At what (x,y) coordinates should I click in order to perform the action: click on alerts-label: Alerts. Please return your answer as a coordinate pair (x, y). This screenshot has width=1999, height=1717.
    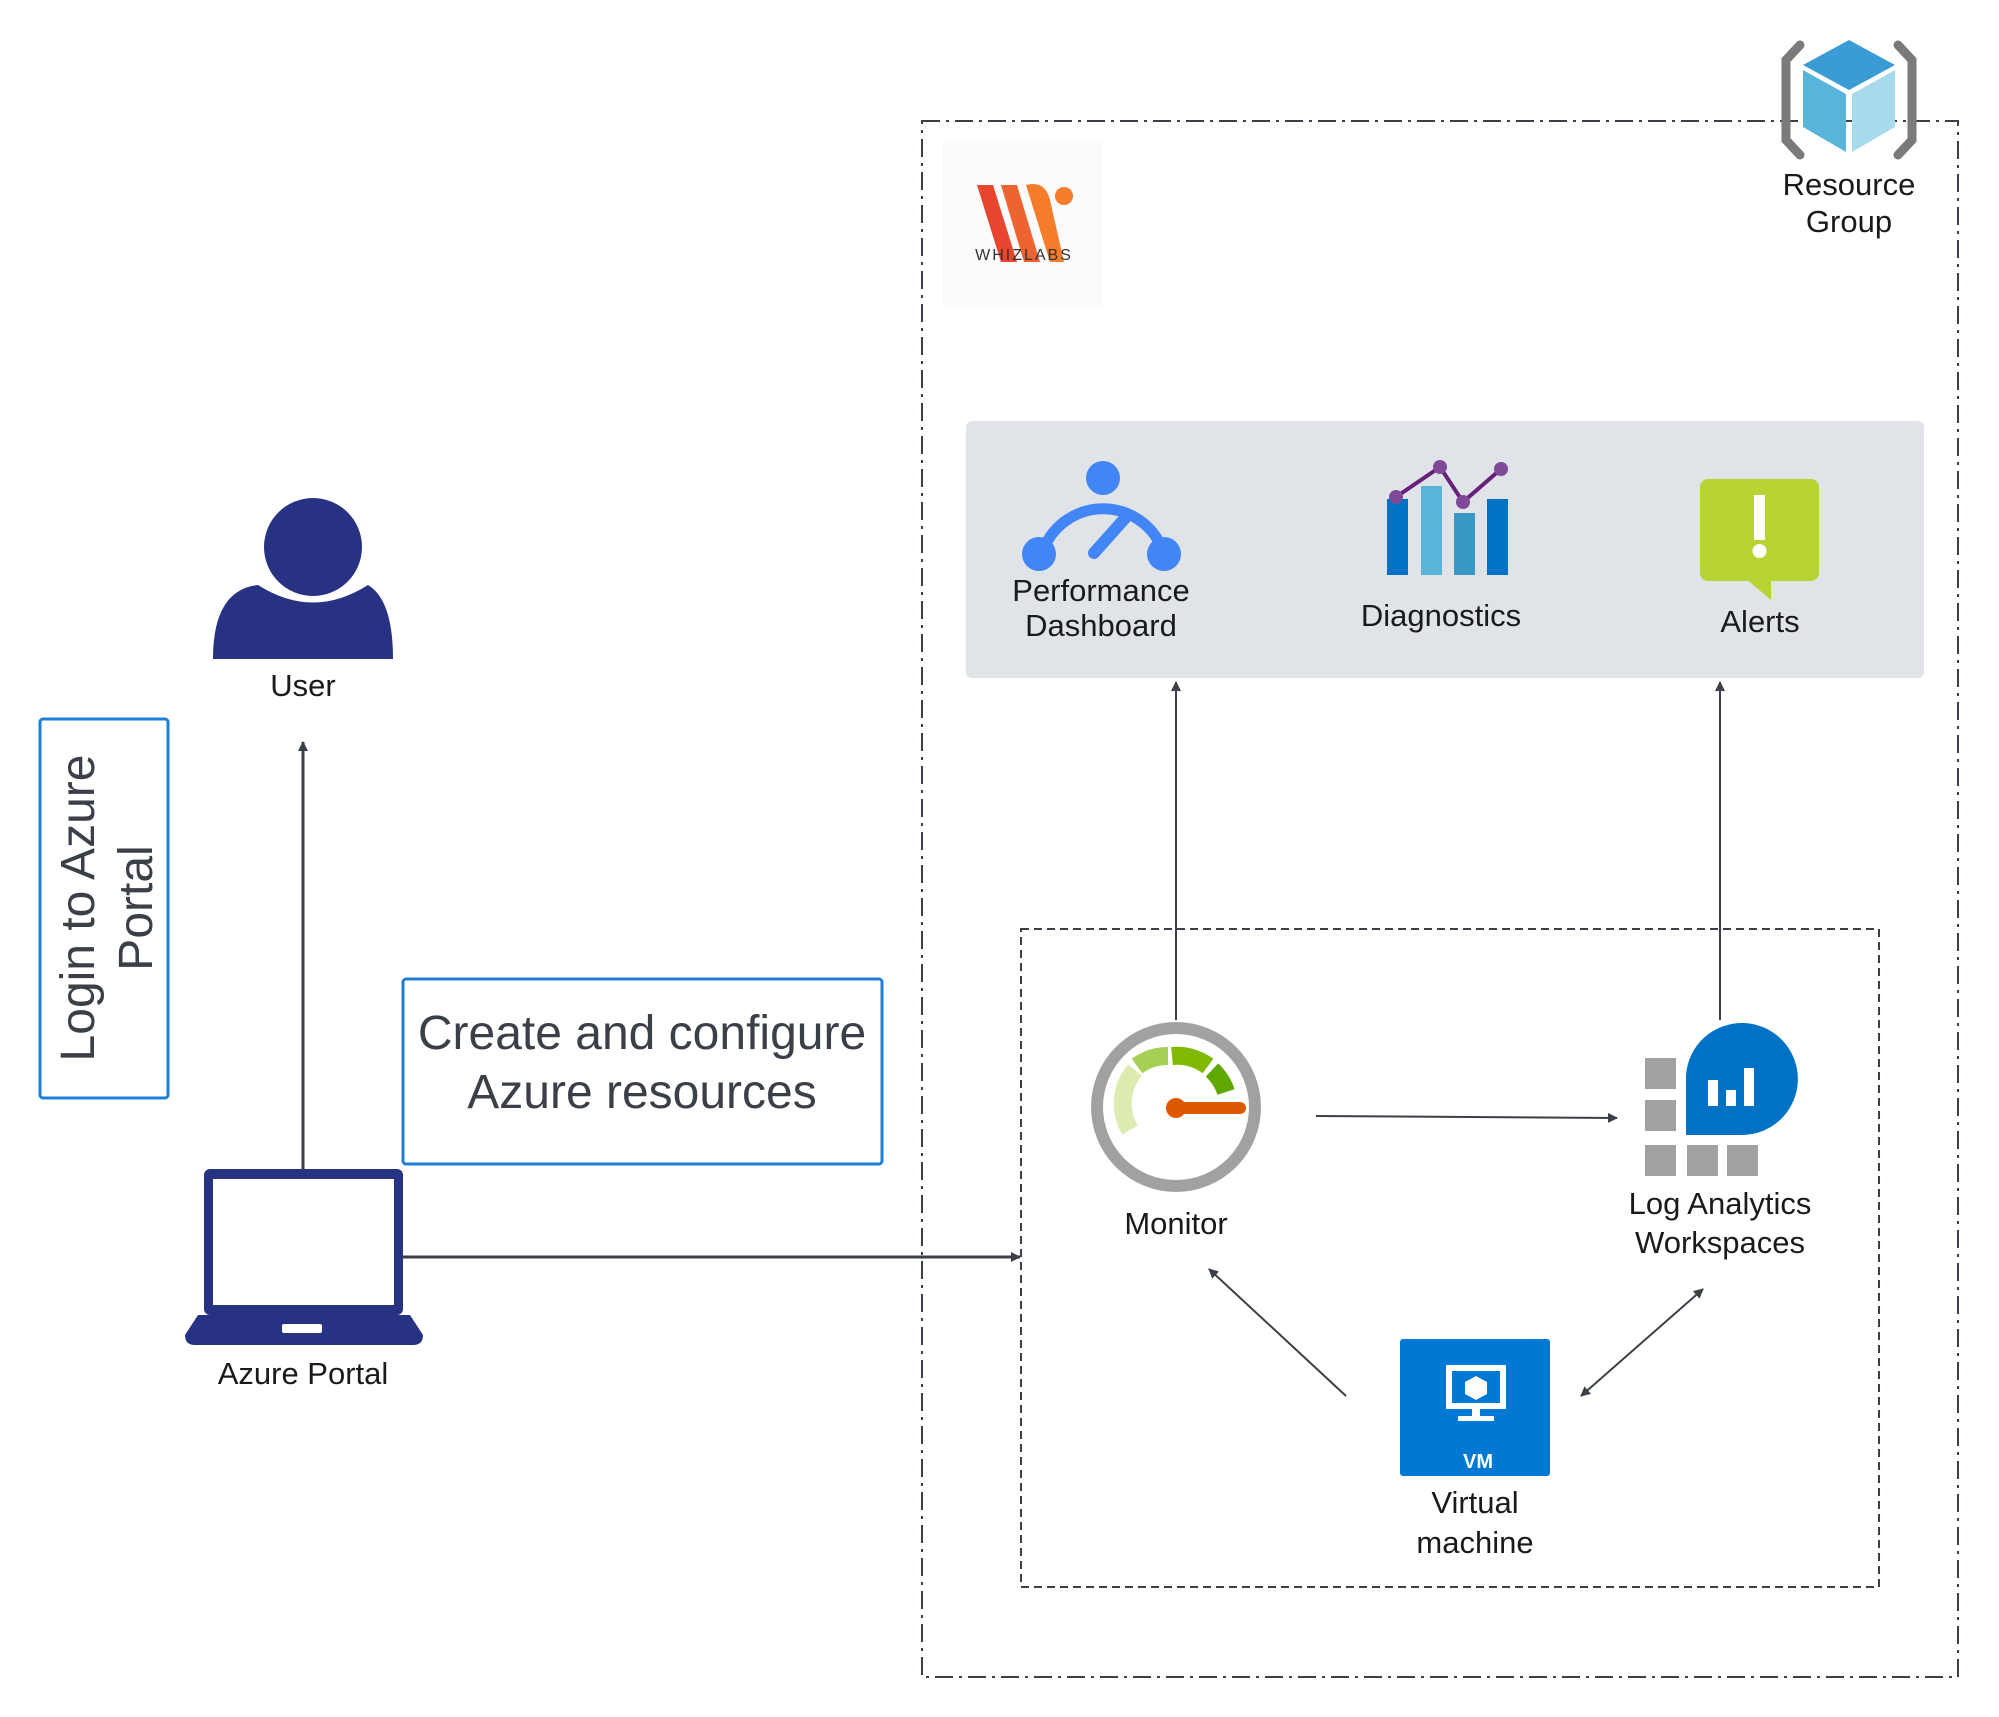
    Looking at the image, I should click on (1759, 621).